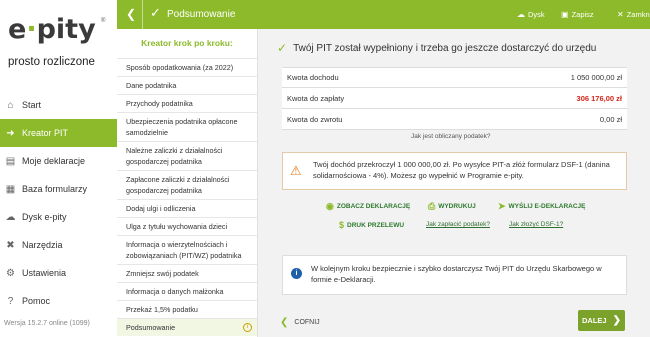 This screenshot has width=650, height=337. Describe the element at coordinates (151, 327) in the screenshot. I see `step-label: Podsumowanie` at that location.